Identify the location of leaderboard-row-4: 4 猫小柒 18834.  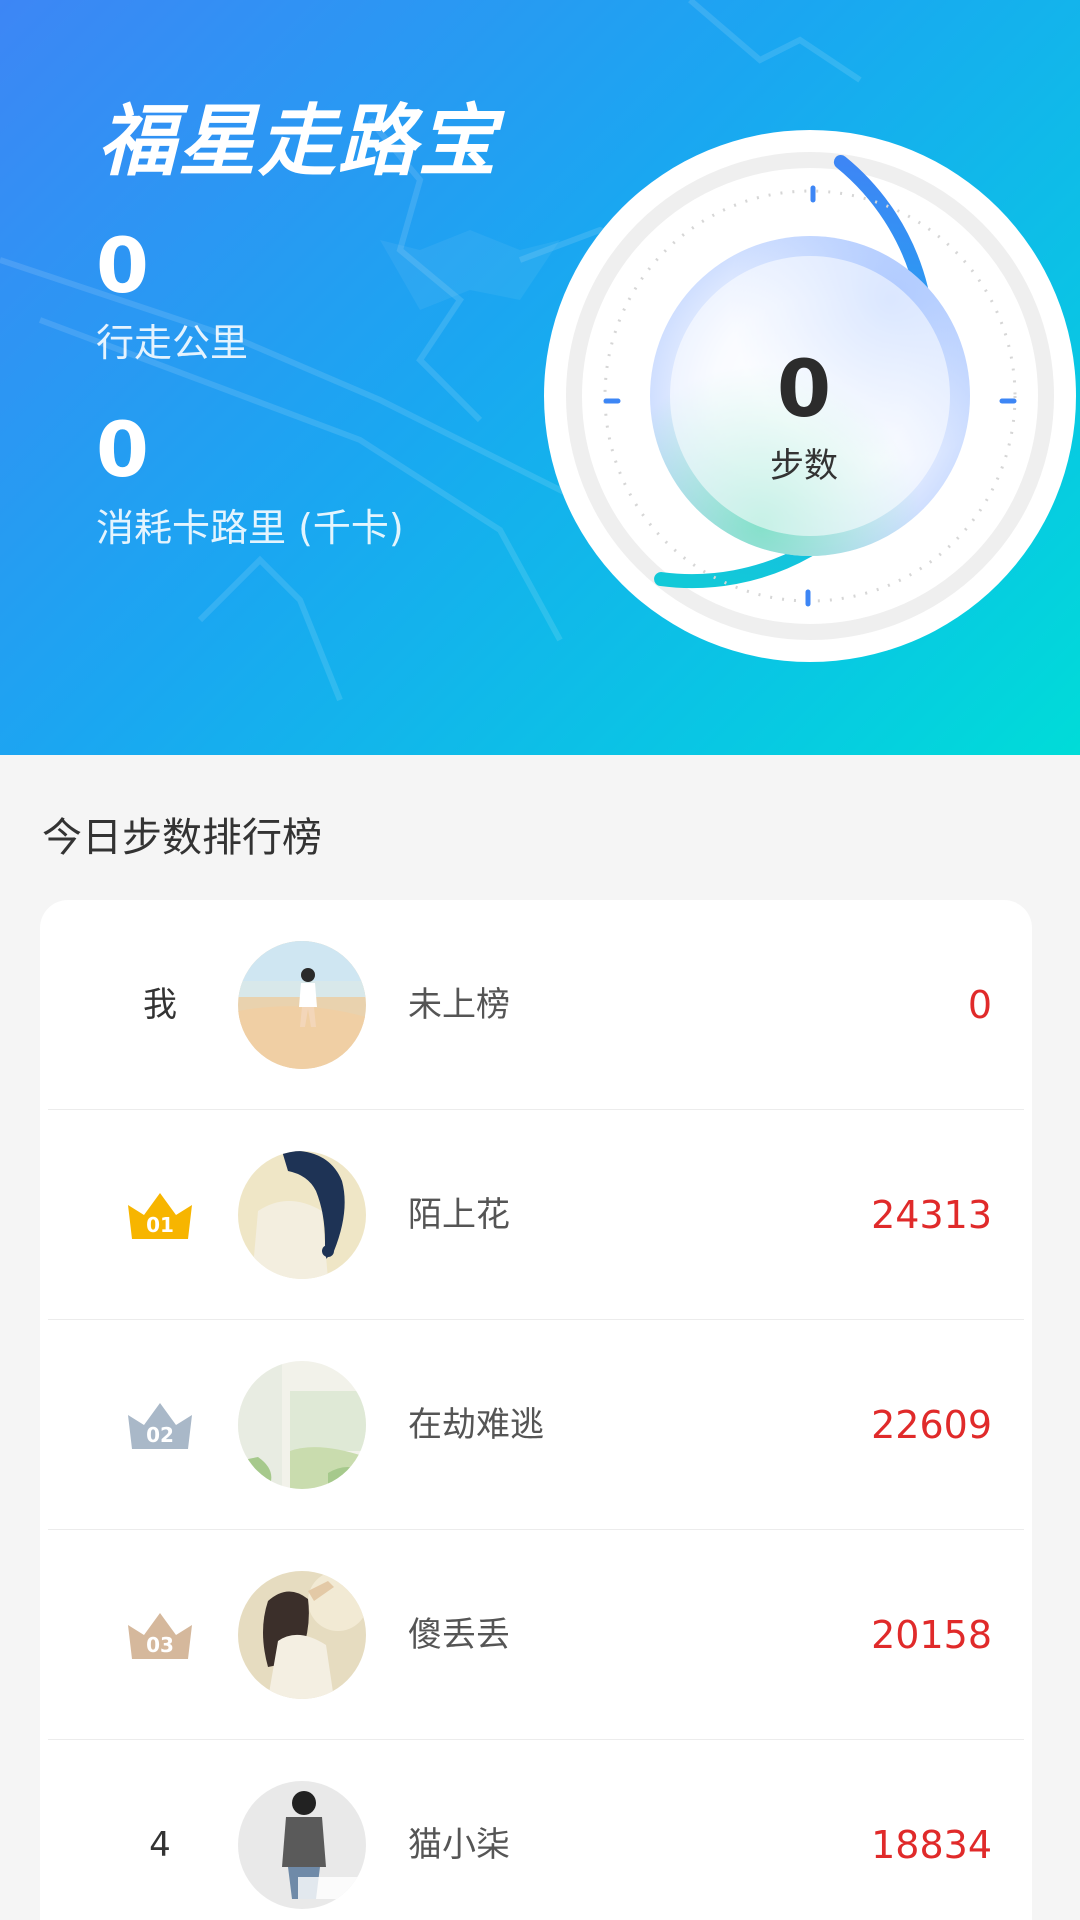
(536, 1830).